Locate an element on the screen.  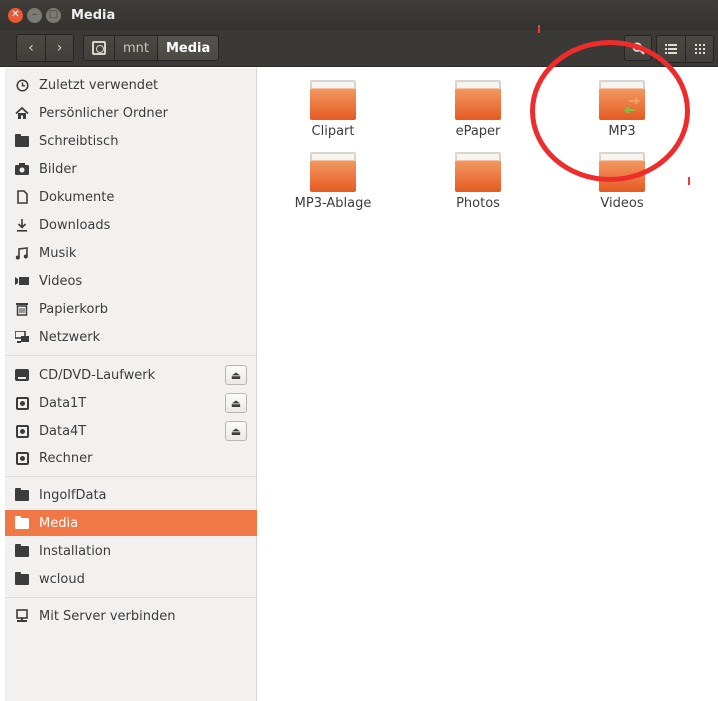
sidebar-item-label: Rechner is located at coordinates (66, 458).